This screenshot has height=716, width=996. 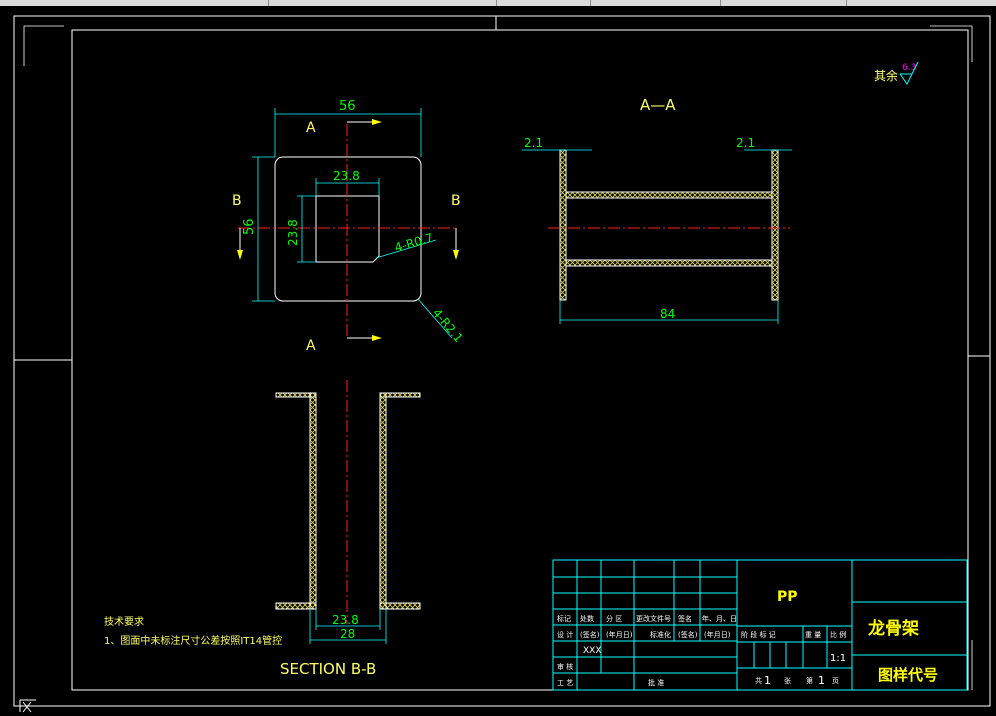 What do you see at coordinates (448, 325) in the screenshot?
I see `dim-outer-radius: 4-R2.1` at bounding box center [448, 325].